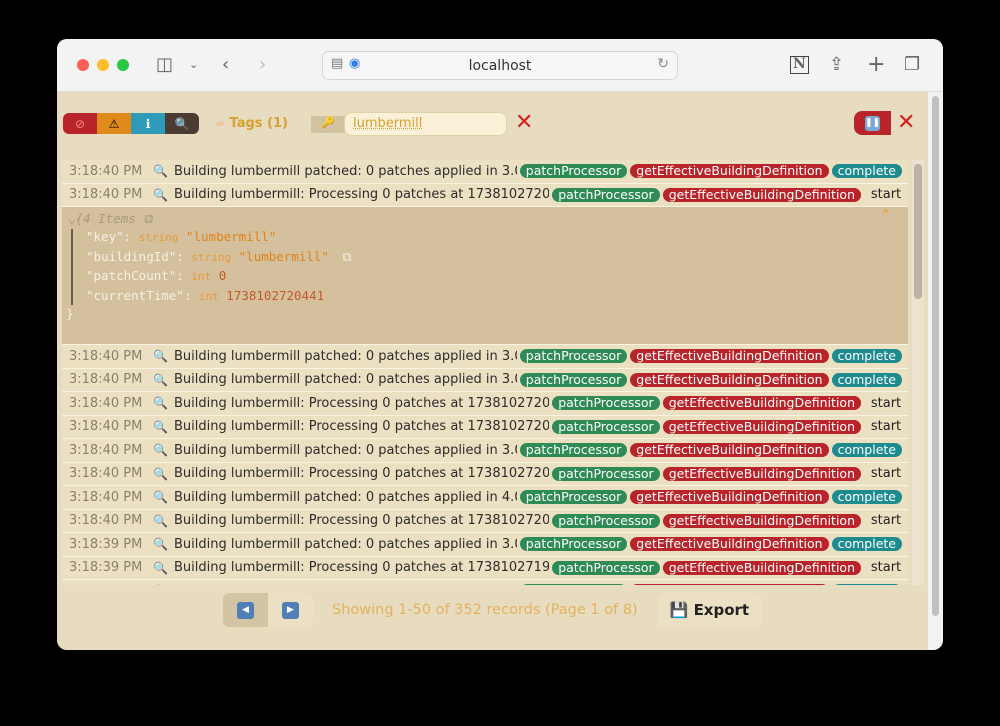 The width and height of the screenshot is (1000, 726). Describe the element at coordinates (110, 219) in the screenshot. I see `json-header: ⌄{4 Items ⧉` at that location.